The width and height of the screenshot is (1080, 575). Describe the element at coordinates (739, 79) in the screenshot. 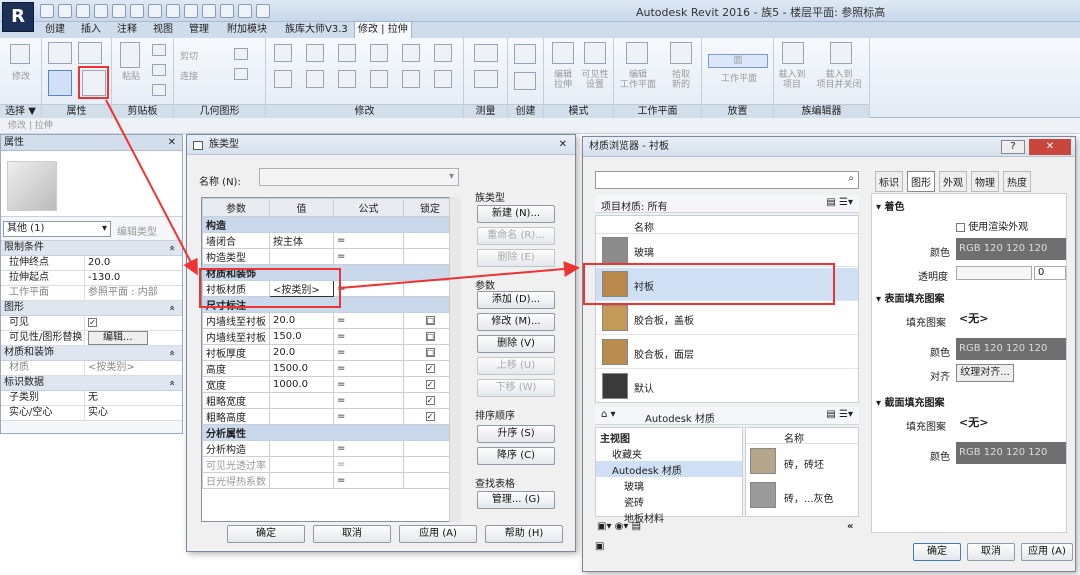

I see `workplane-button: 工作平面` at that location.